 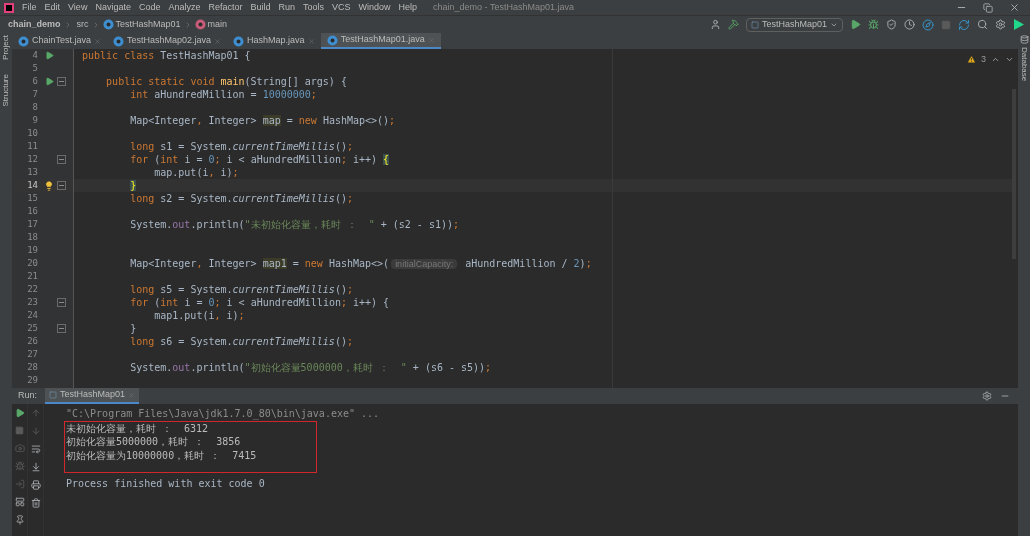 I want to click on layout-button, so click(x=19, y=502).